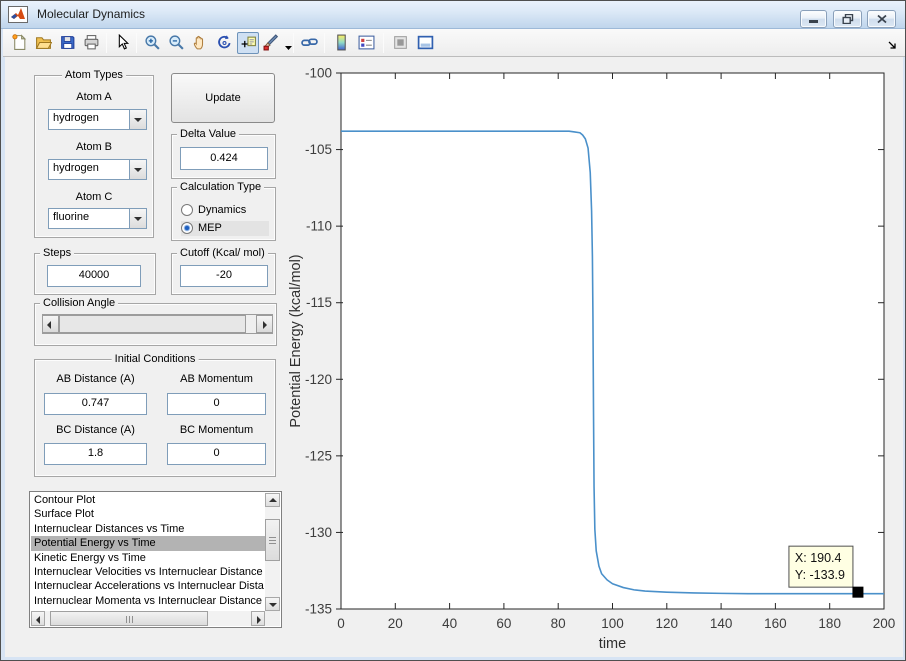 This screenshot has width=906, height=661. I want to click on scroll-down-icon, so click(272, 604).